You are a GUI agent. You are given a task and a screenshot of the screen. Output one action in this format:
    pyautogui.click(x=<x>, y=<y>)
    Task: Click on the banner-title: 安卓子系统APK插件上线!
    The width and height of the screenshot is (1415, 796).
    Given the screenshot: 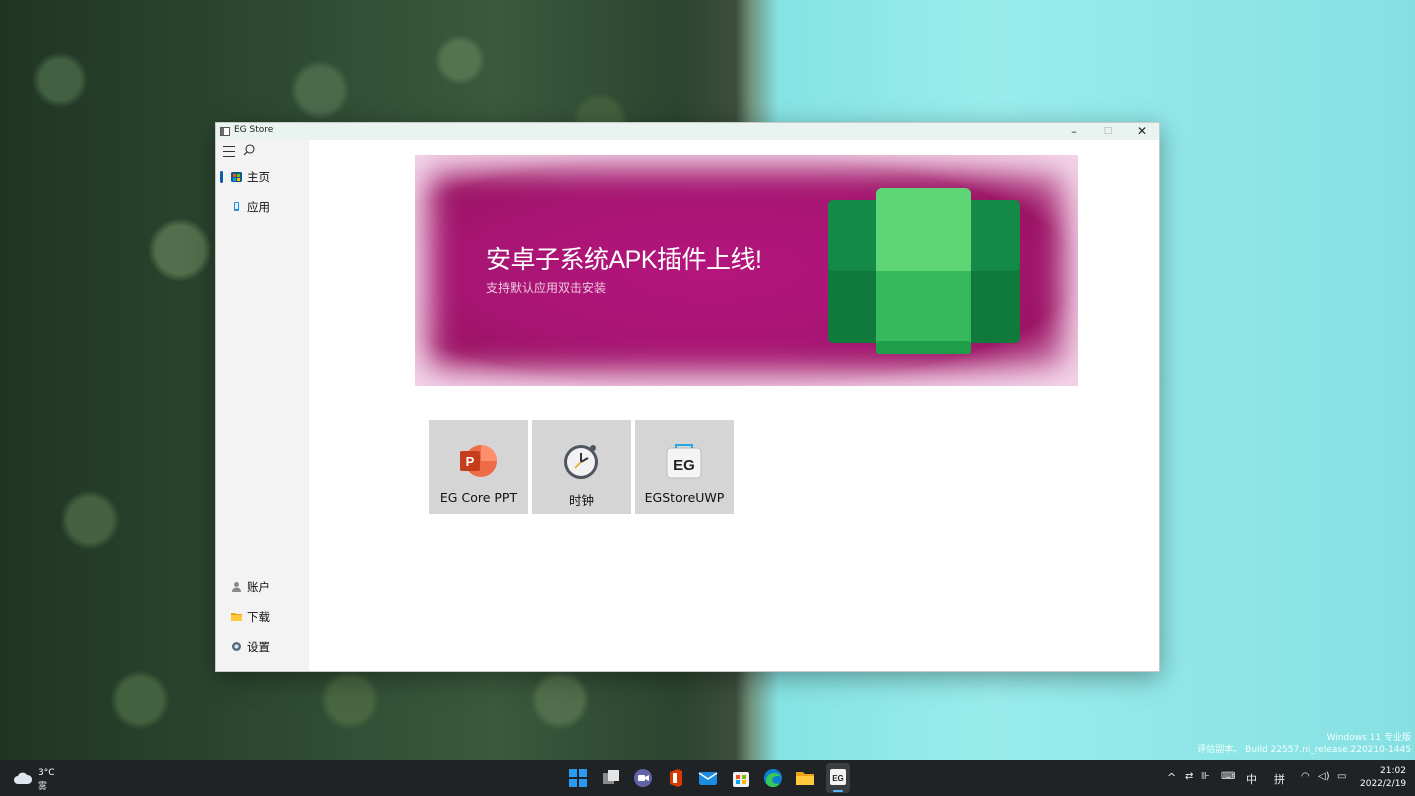 What is the action you would take?
    pyautogui.click(x=624, y=260)
    